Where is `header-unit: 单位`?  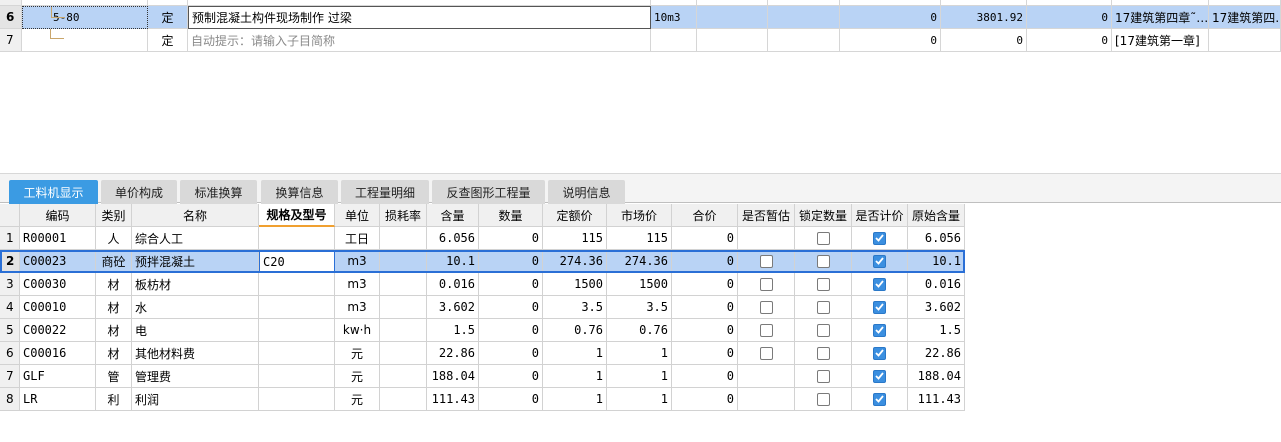
header-unit: 单位 is located at coordinates (357, 215).